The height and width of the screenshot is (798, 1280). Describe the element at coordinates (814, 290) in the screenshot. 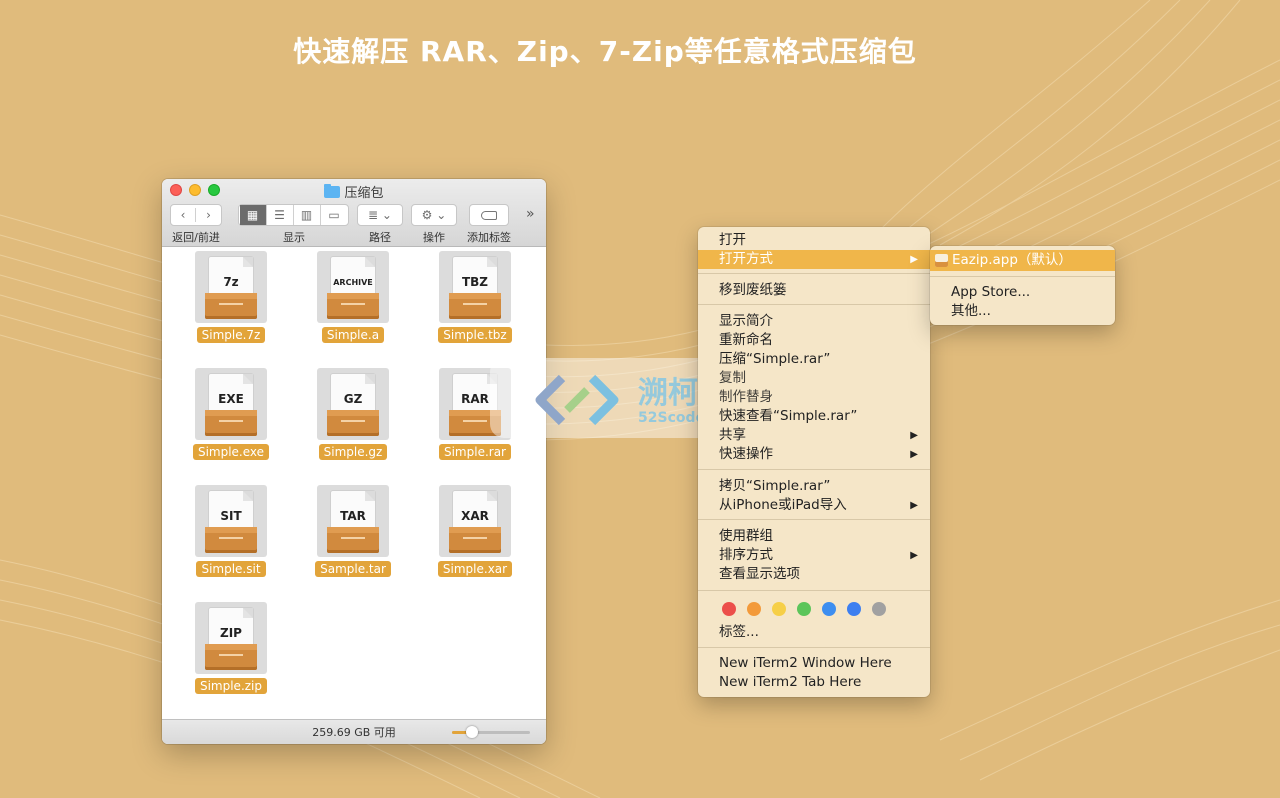

I see `menu-item-move-to-trash: 移到废纸篓` at that location.